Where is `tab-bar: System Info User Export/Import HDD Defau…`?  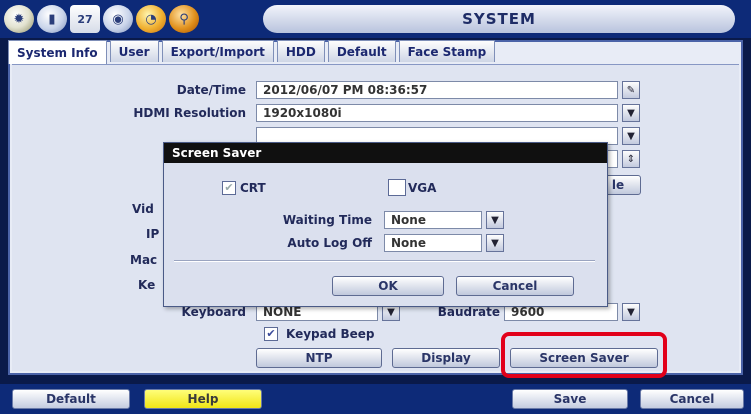
tab-bar: System Info User Export/Import HDD Defau… is located at coordinates (253, 52).